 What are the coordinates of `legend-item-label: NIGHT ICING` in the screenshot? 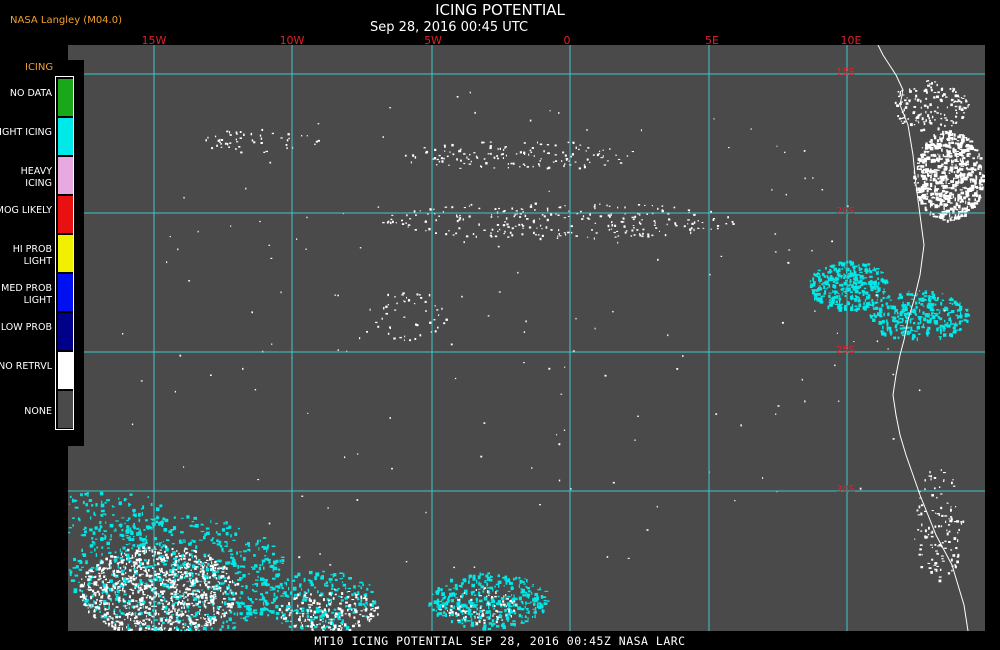 It's located at (26, 132).